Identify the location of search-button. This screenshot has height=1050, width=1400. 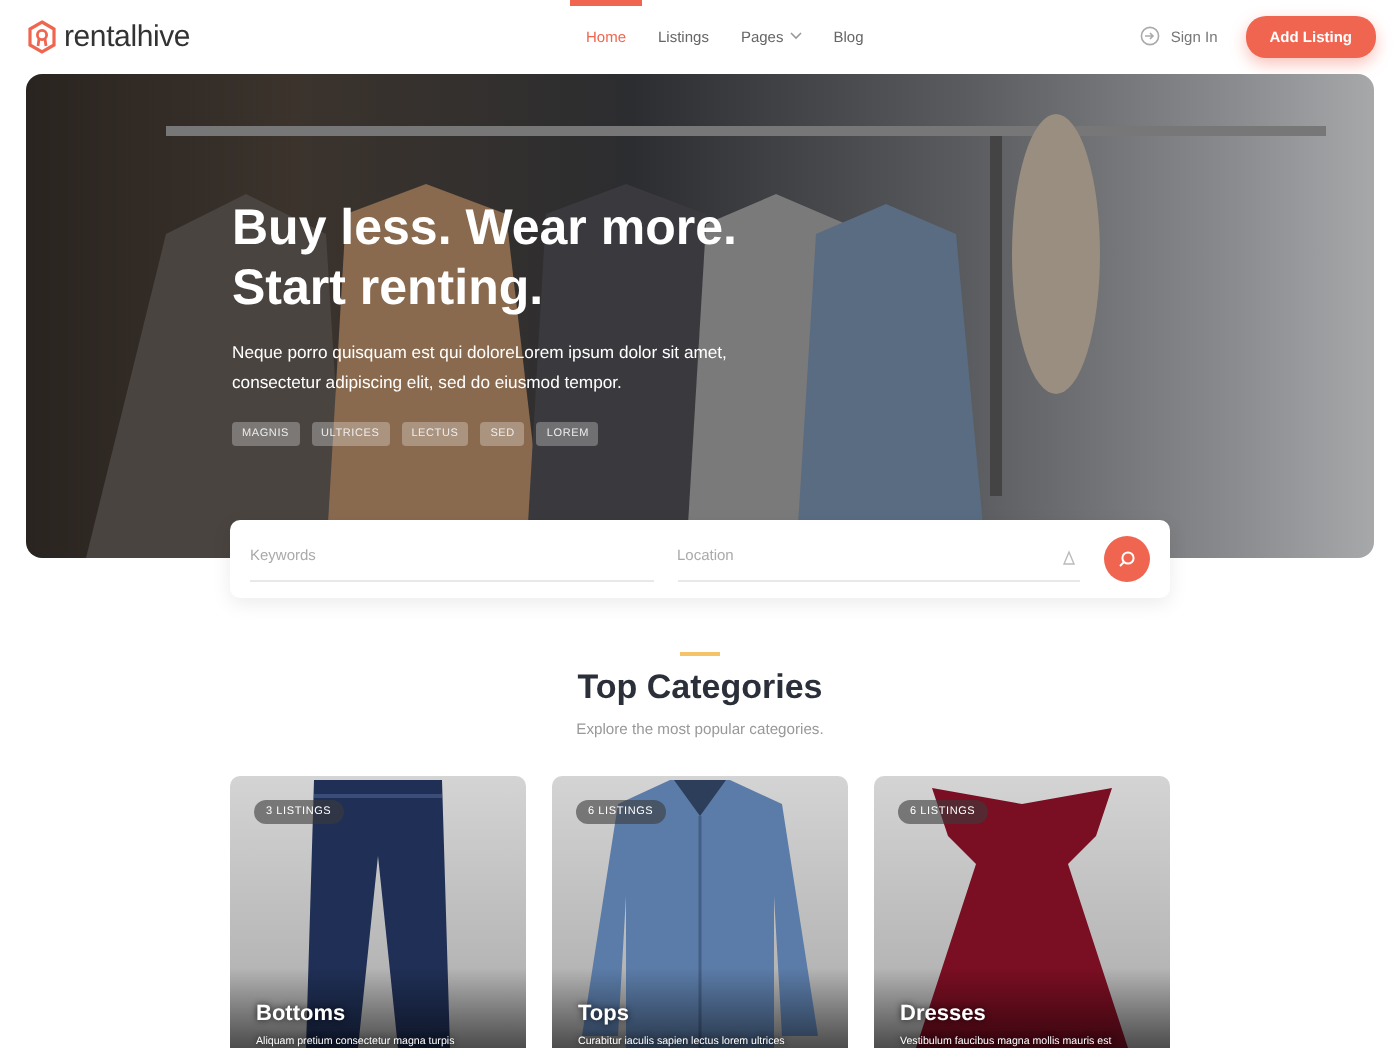
(1127, 559).